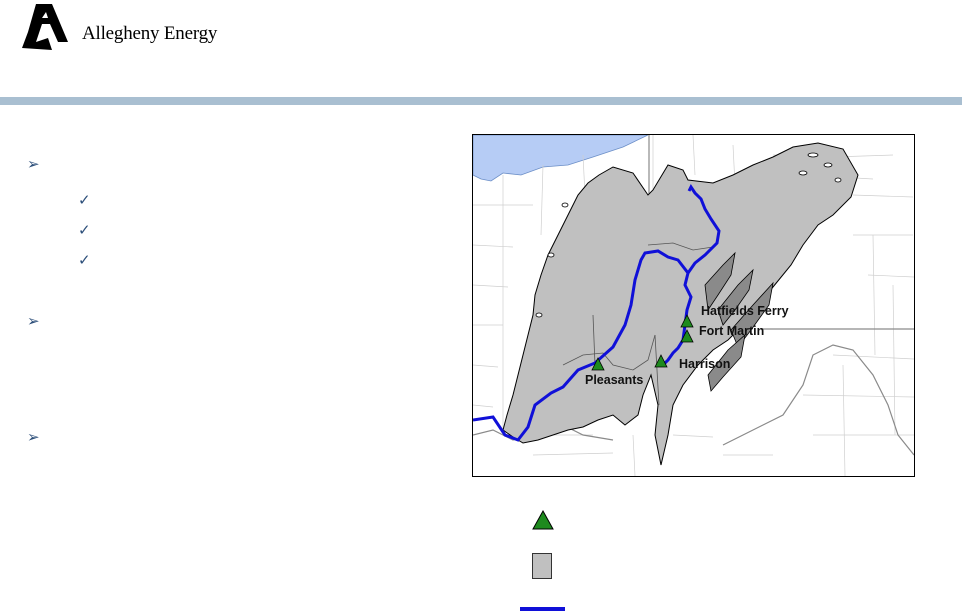 The width and height of the screenshot is (962, 613). Describe the element at coordinates (745, 311) in the screenshot. I see `plant-label-hatfields-ferry: Hatfields Ferry` at that location.